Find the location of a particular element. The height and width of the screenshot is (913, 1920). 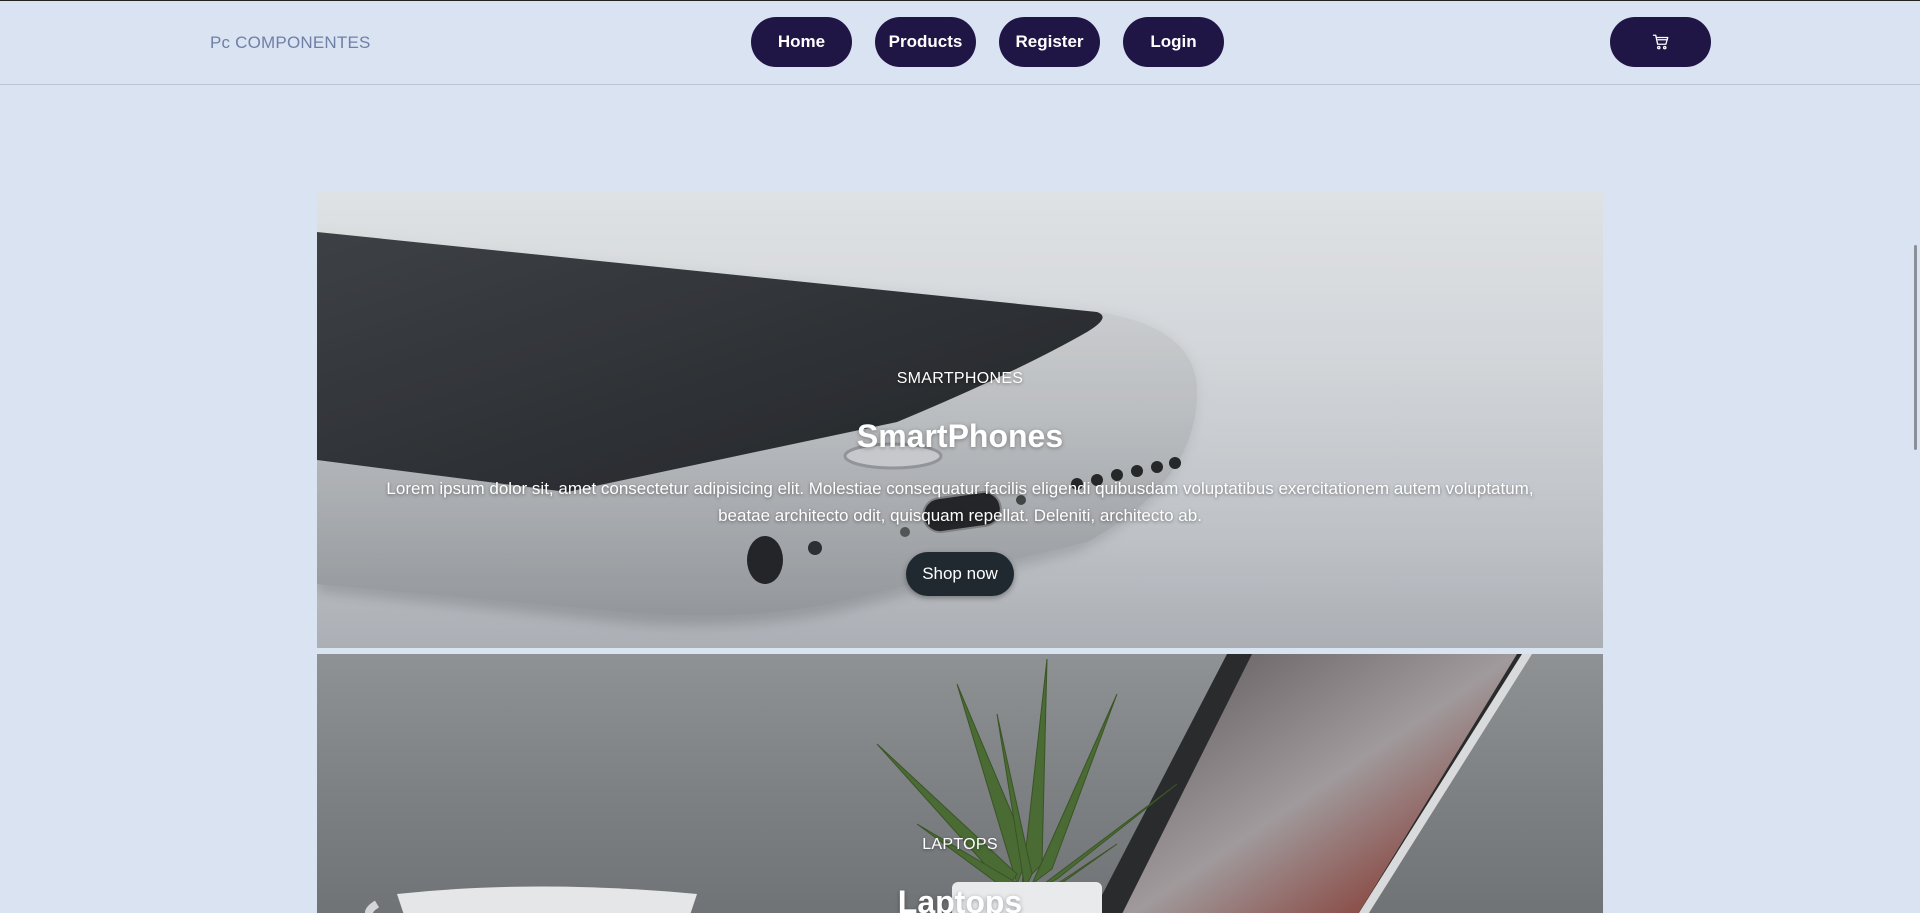

scrollbar-thumb is located at coordinates (1915, 347).